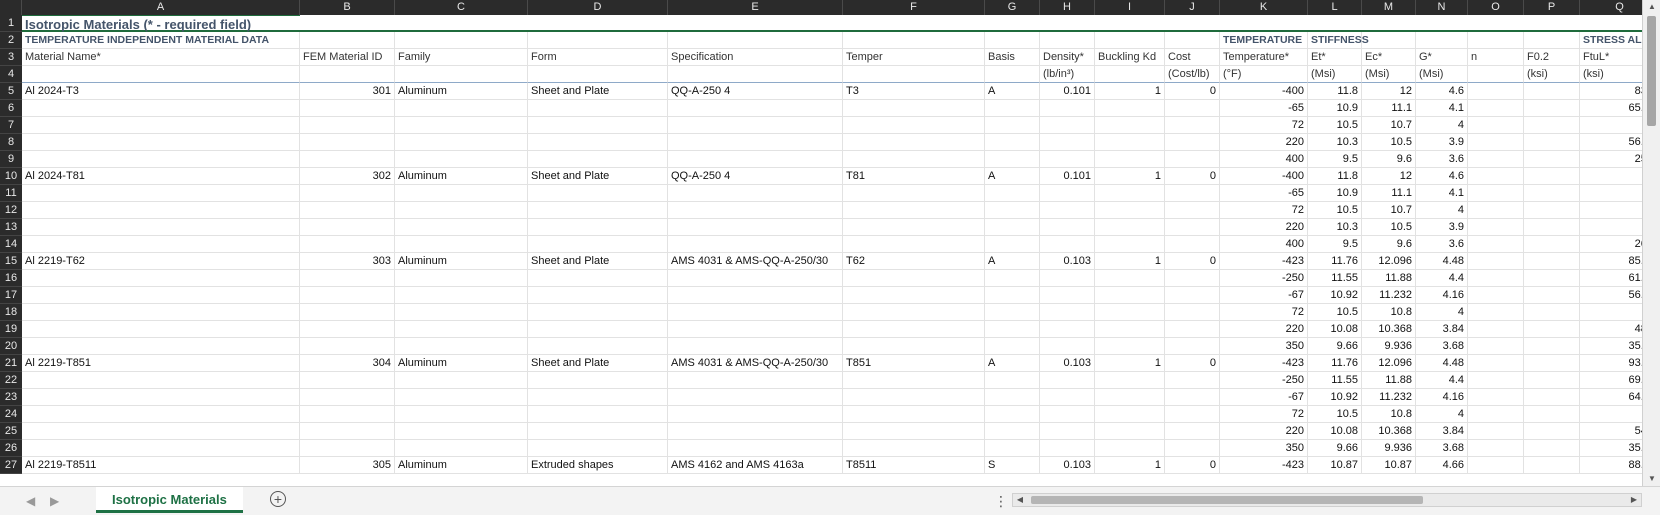 Image resolution: width=1660 pixels, height=515 pixels. Describe the element at coordinates (1130, 108) in the screenshot. I see `cell-i6` at that location.